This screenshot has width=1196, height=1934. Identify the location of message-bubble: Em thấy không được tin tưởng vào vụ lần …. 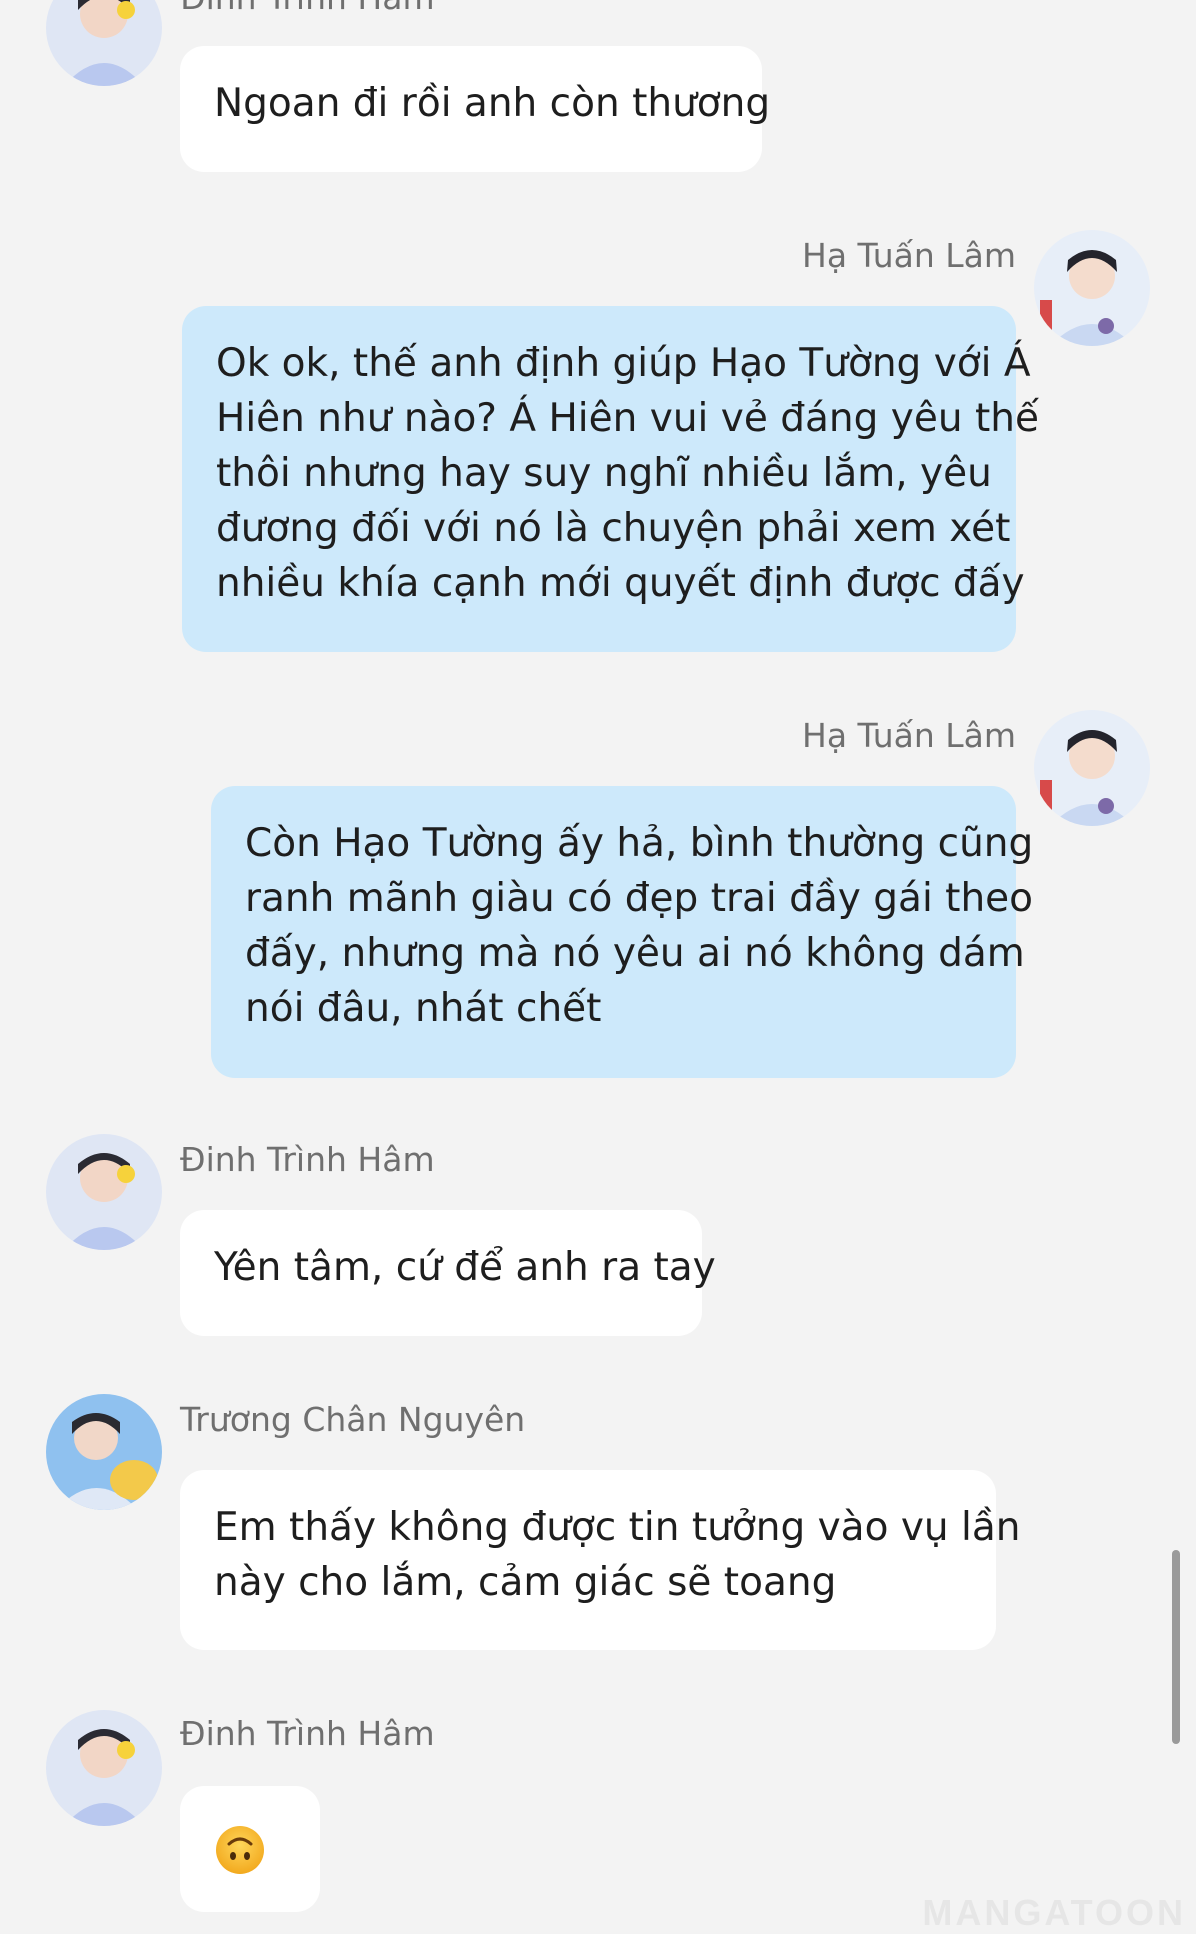
(600, 1560).